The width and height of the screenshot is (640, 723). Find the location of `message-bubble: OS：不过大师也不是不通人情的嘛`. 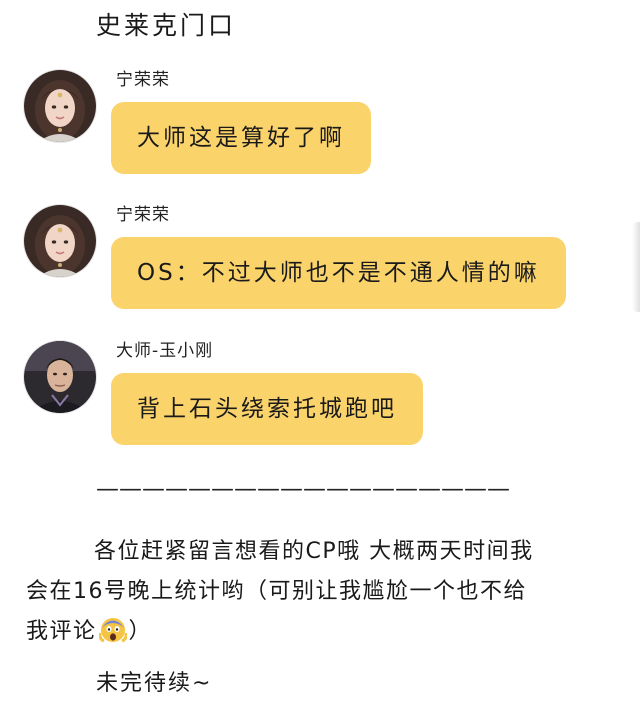

message-bubble: OS：不过大师也不是不通人情的嘛 is located at coordinates (338, 273).